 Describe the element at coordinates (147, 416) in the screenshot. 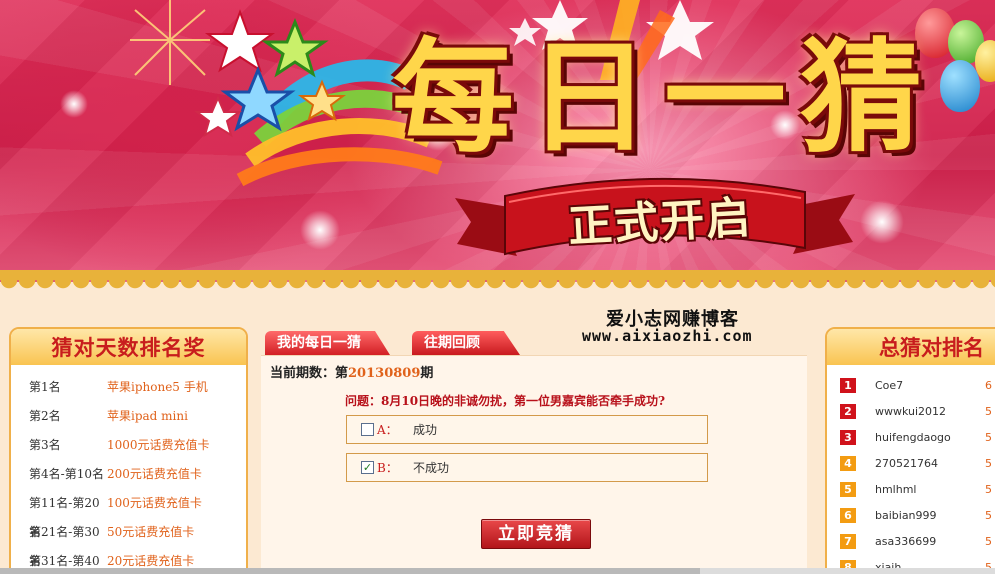

I see `prize-name: 苹果ipad mini` at that location.